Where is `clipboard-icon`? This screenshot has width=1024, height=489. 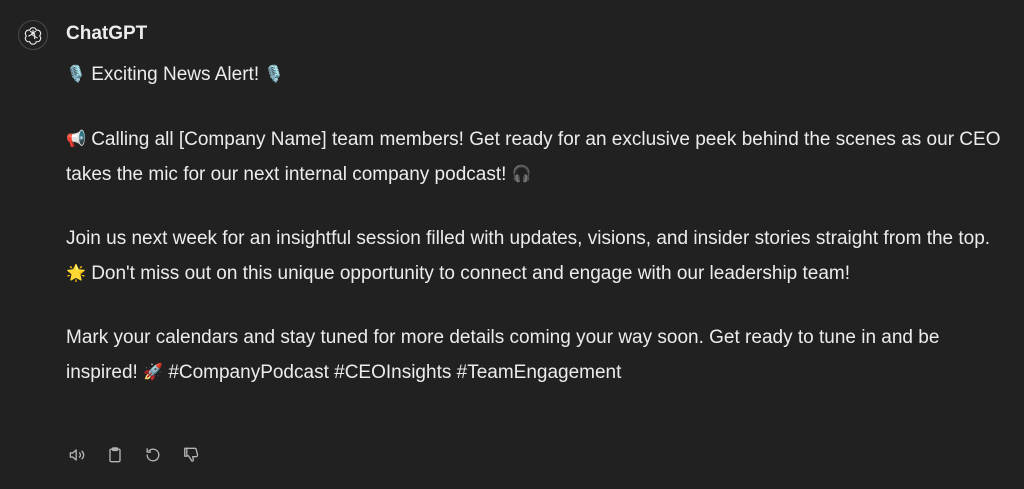
clipboard-icon is located at coordinates (115, 455).